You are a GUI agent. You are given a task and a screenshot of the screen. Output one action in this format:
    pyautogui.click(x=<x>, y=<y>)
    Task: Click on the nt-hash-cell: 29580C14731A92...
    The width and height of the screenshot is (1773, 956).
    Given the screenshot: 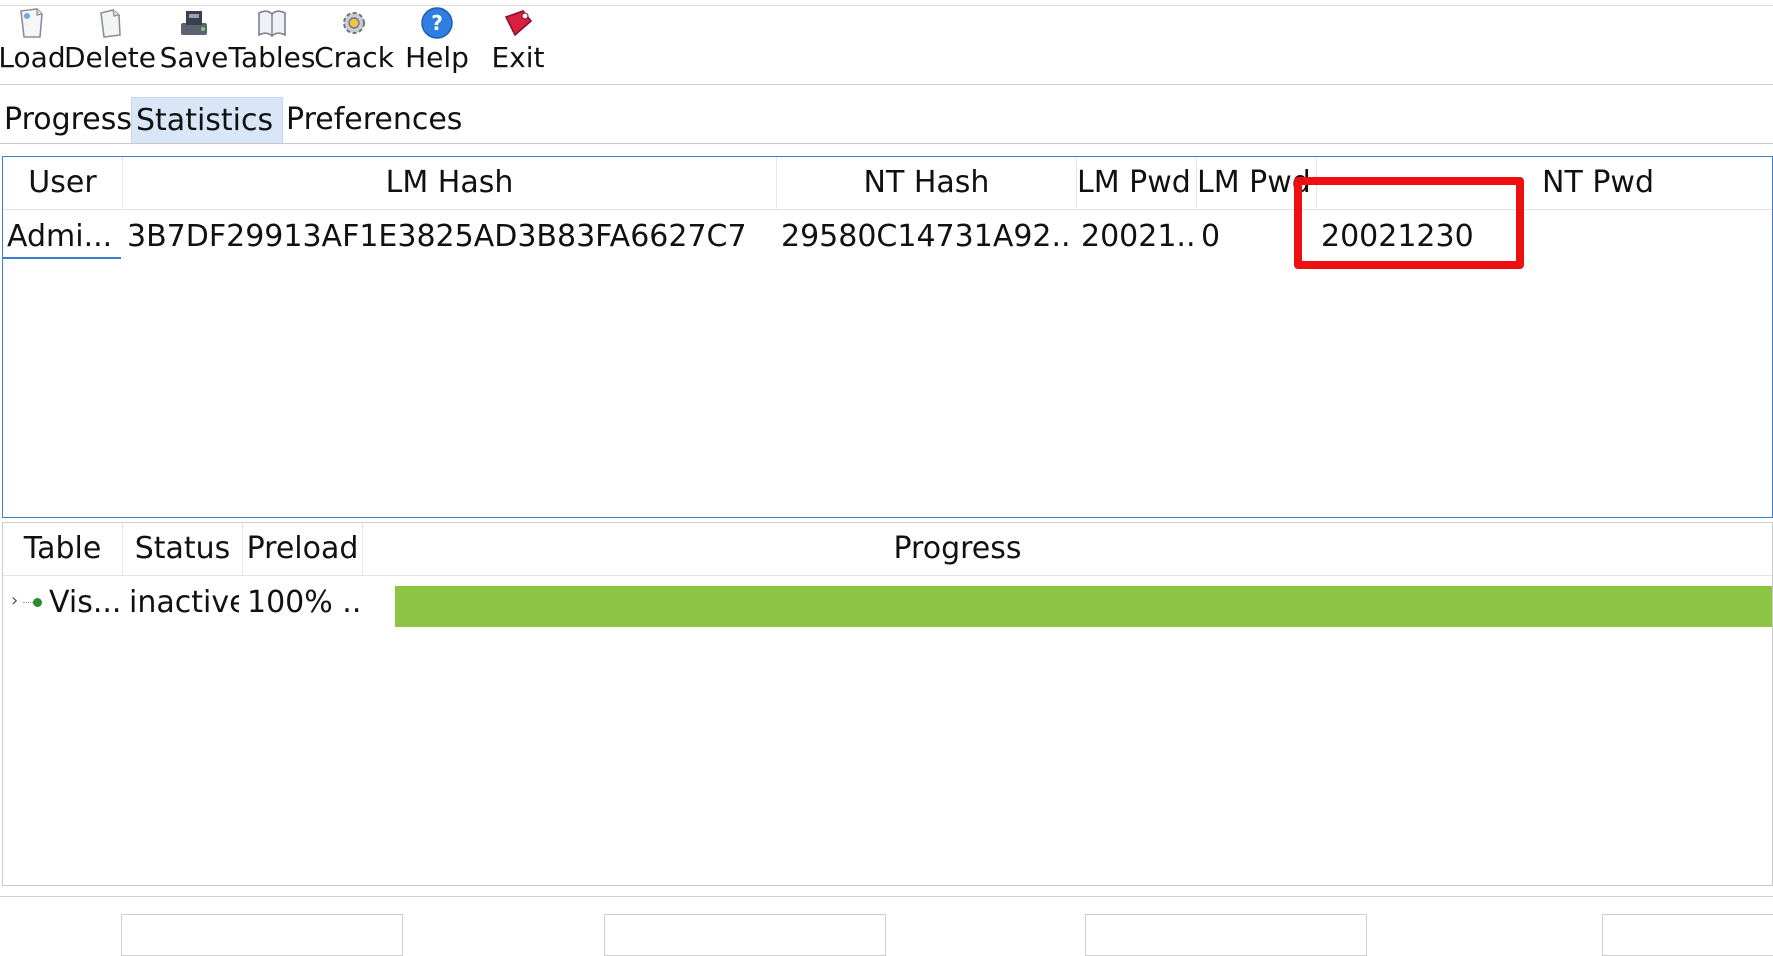 What is the action you would take?
    pyautogui.click(x=927, y=236)
    